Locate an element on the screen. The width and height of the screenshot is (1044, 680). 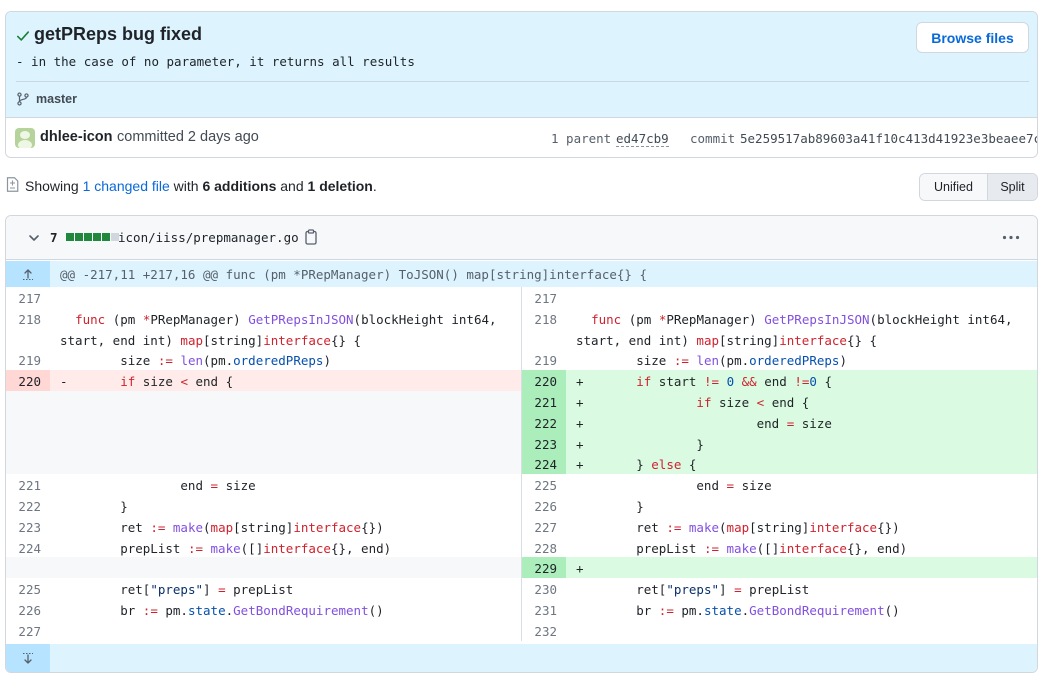
branch-name: master is located at coordinates (56, 99).